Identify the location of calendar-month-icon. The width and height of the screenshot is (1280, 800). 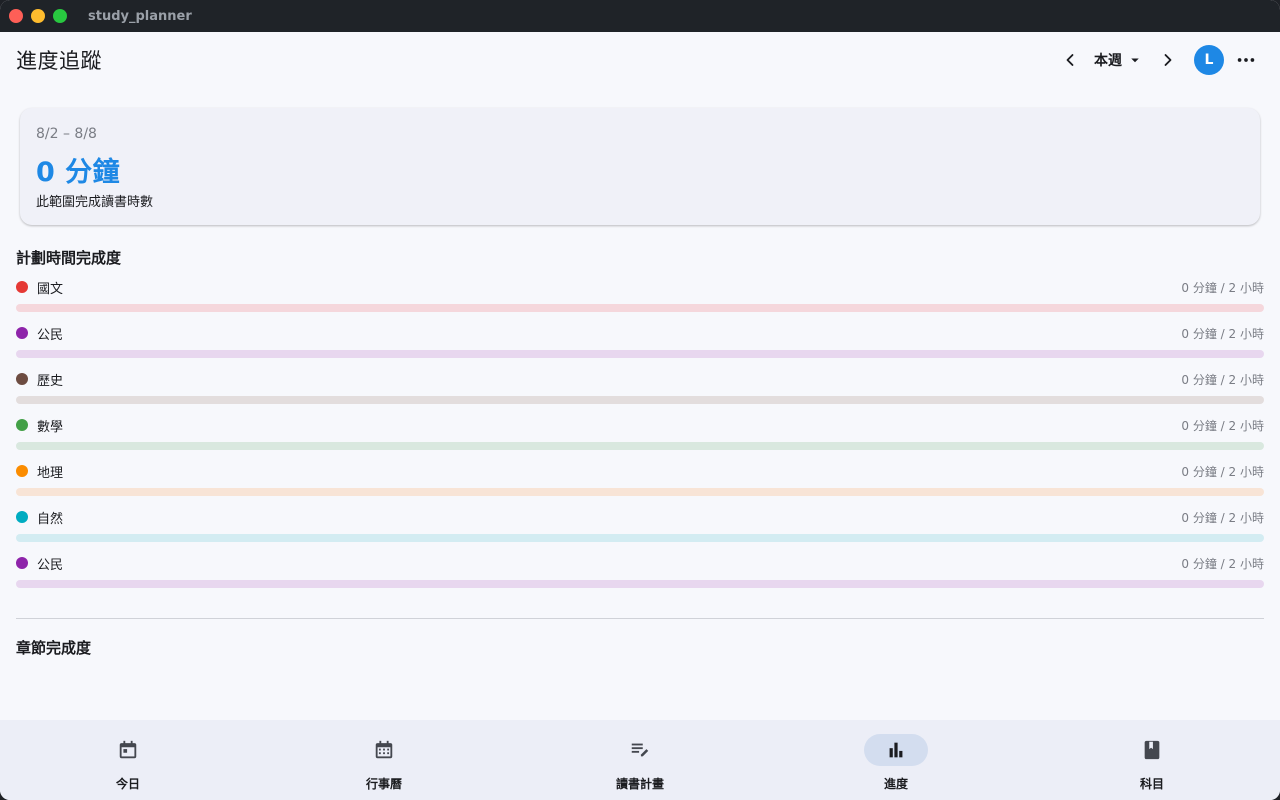
(384, 749).